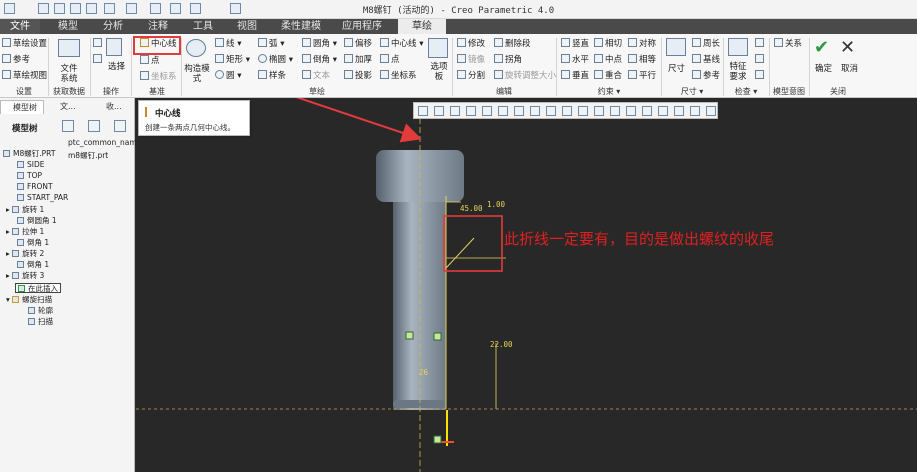 The height and width of the screenshot is (472, 917). I want to click on tree-item: 轮廓, so click(40, 311).